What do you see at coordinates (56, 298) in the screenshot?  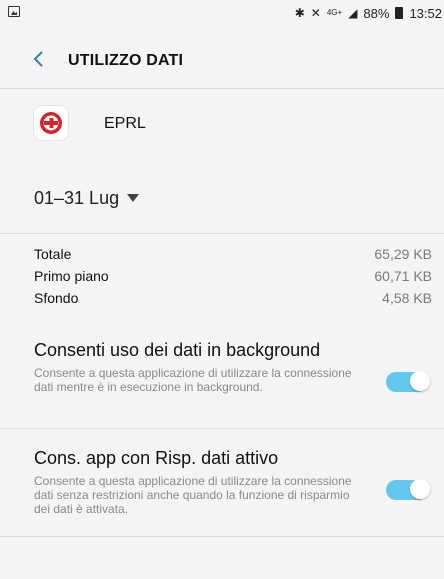 I see `usage-label: Sfondo` at bounding box center [56, 298].